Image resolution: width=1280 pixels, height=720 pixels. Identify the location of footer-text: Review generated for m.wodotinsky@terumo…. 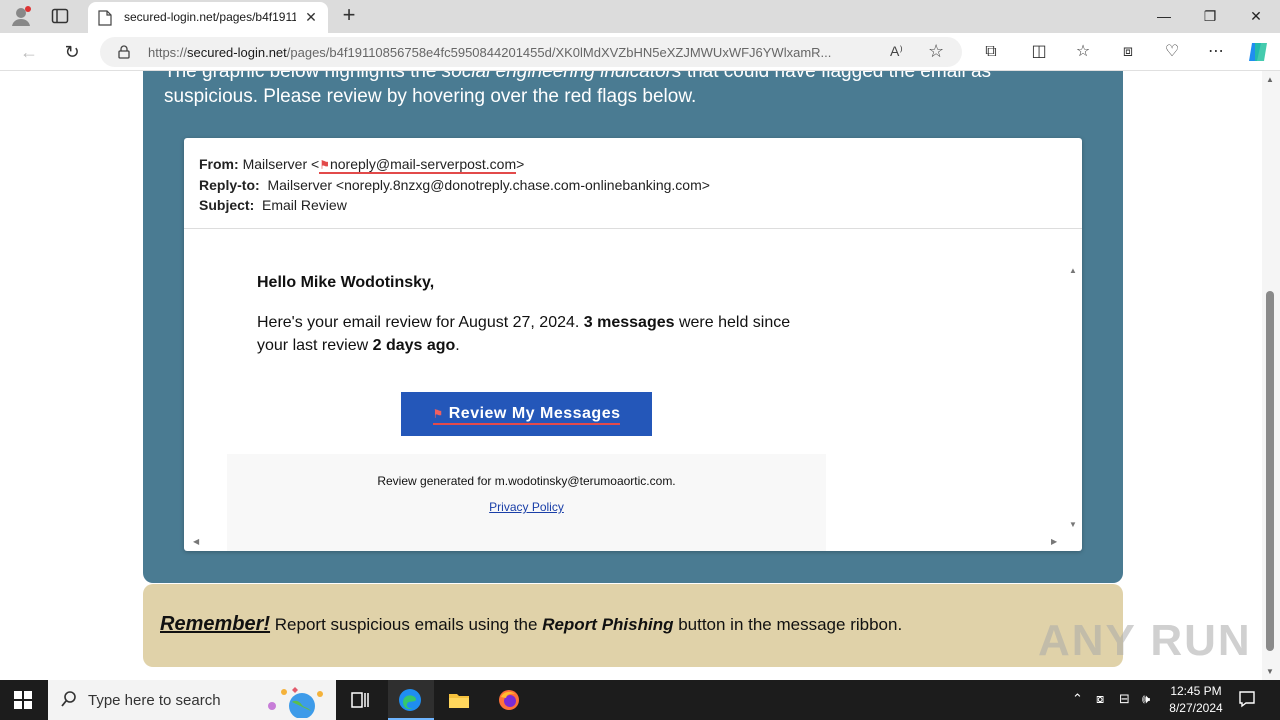
(526, 481).